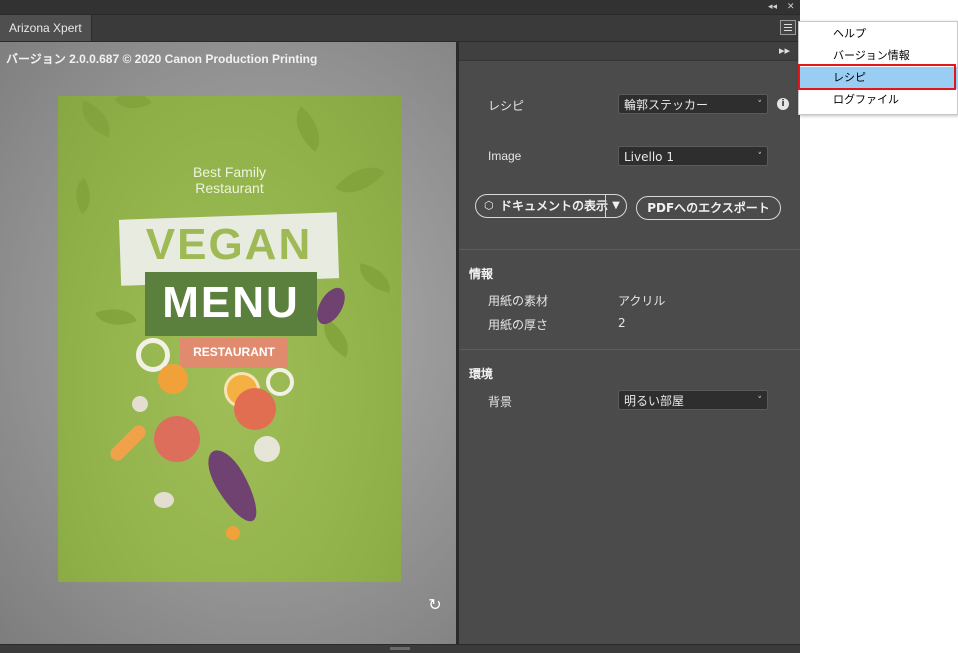 The height and width of the screenshot is (653, 958). I want to click on menu-item-help: ヘルプ, so click(878, 34).